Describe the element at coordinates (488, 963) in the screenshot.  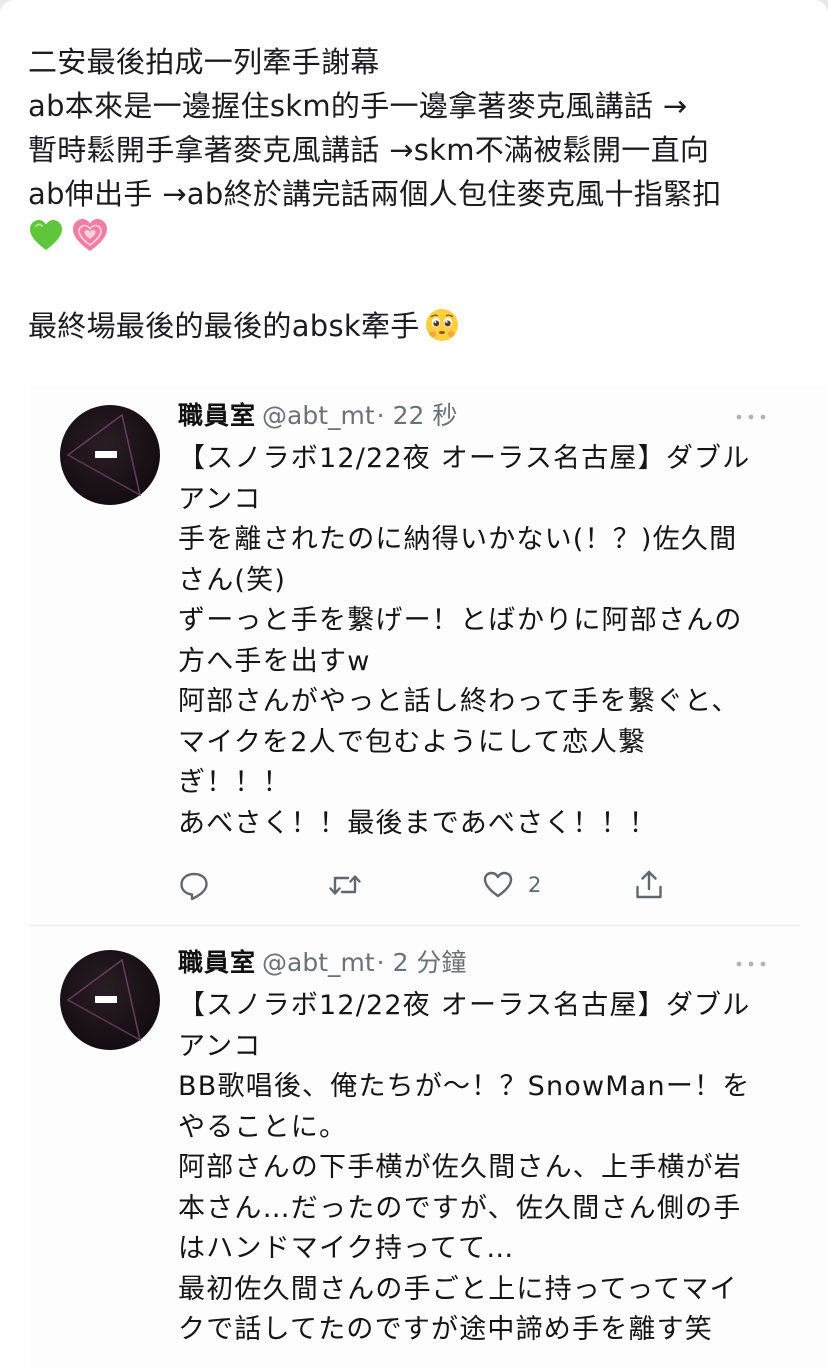
I see `tweet-header: 職員室 @abt_mt· 2 分鐘` at that location.